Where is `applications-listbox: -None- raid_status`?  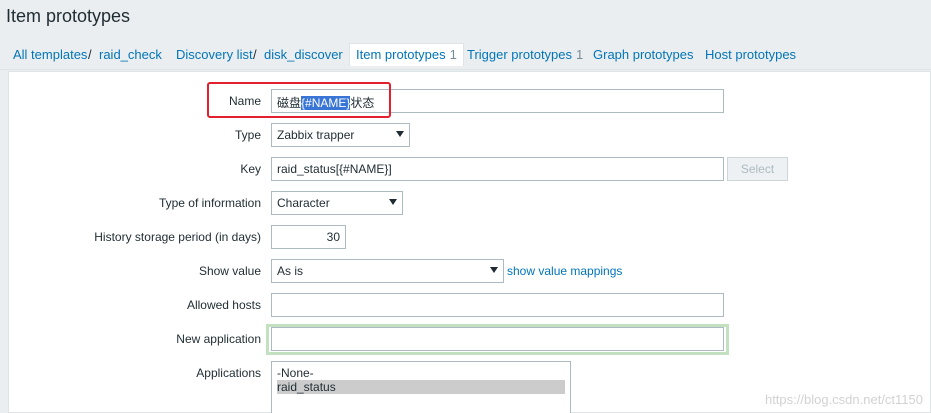
applications-listbox: -None- raid_status is located at coordinates (421, 387).